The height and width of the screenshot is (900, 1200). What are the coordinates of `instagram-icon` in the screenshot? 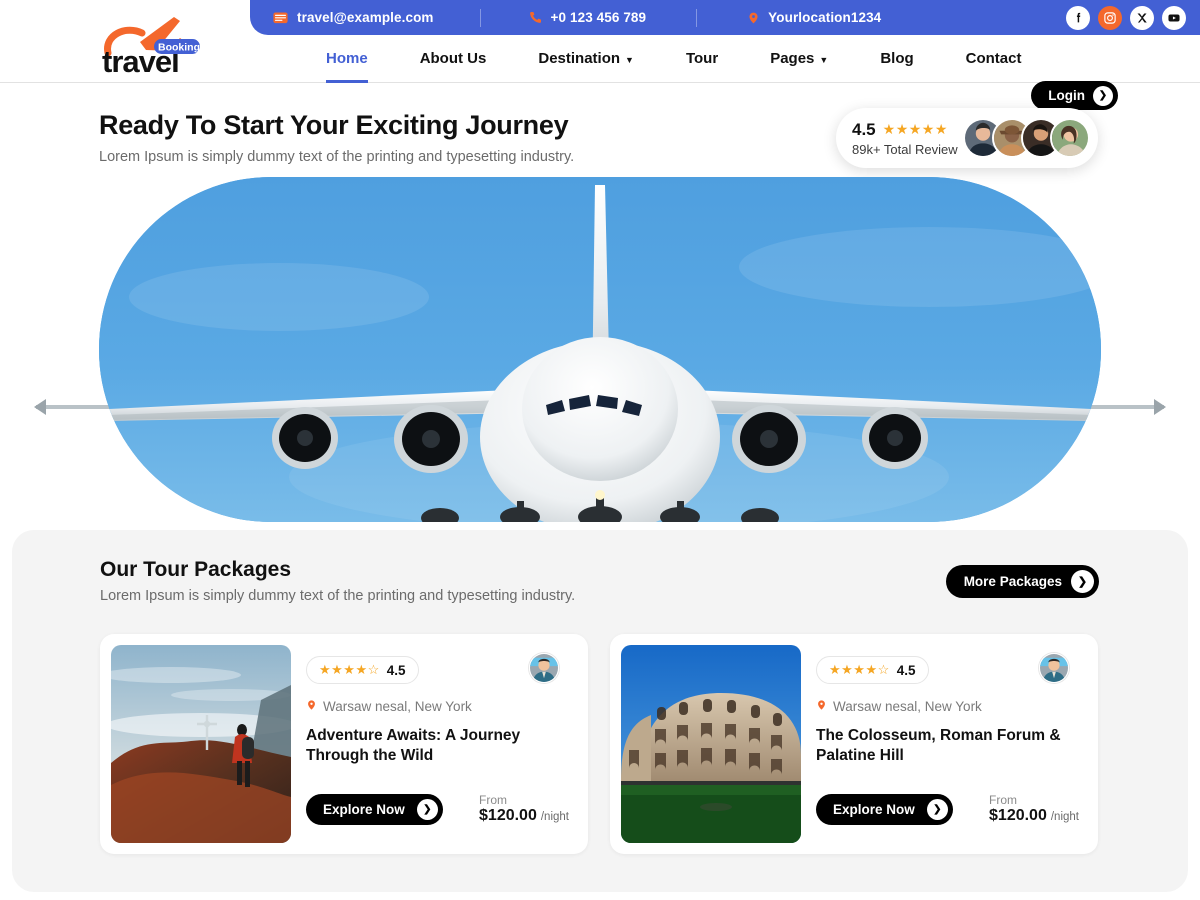 It's located at (1110, 17).